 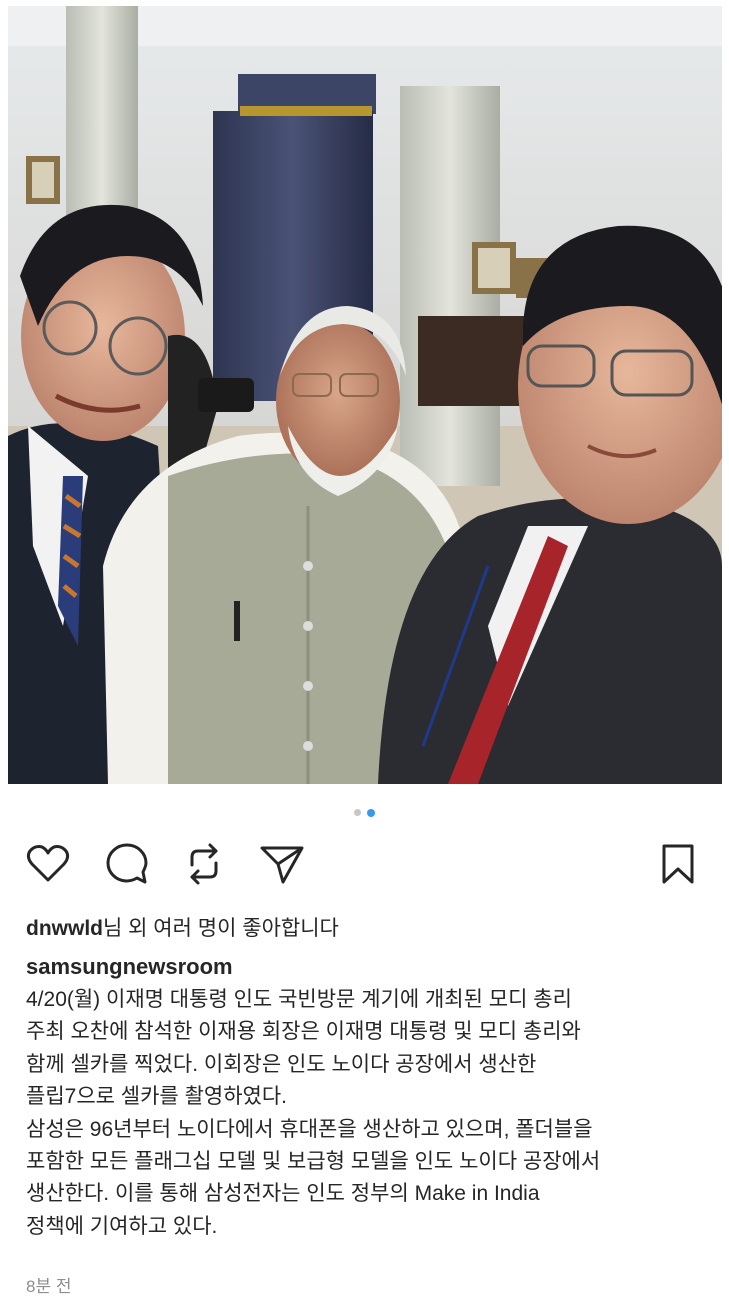 I want to click on comment-button, so click(x=126, y=864).